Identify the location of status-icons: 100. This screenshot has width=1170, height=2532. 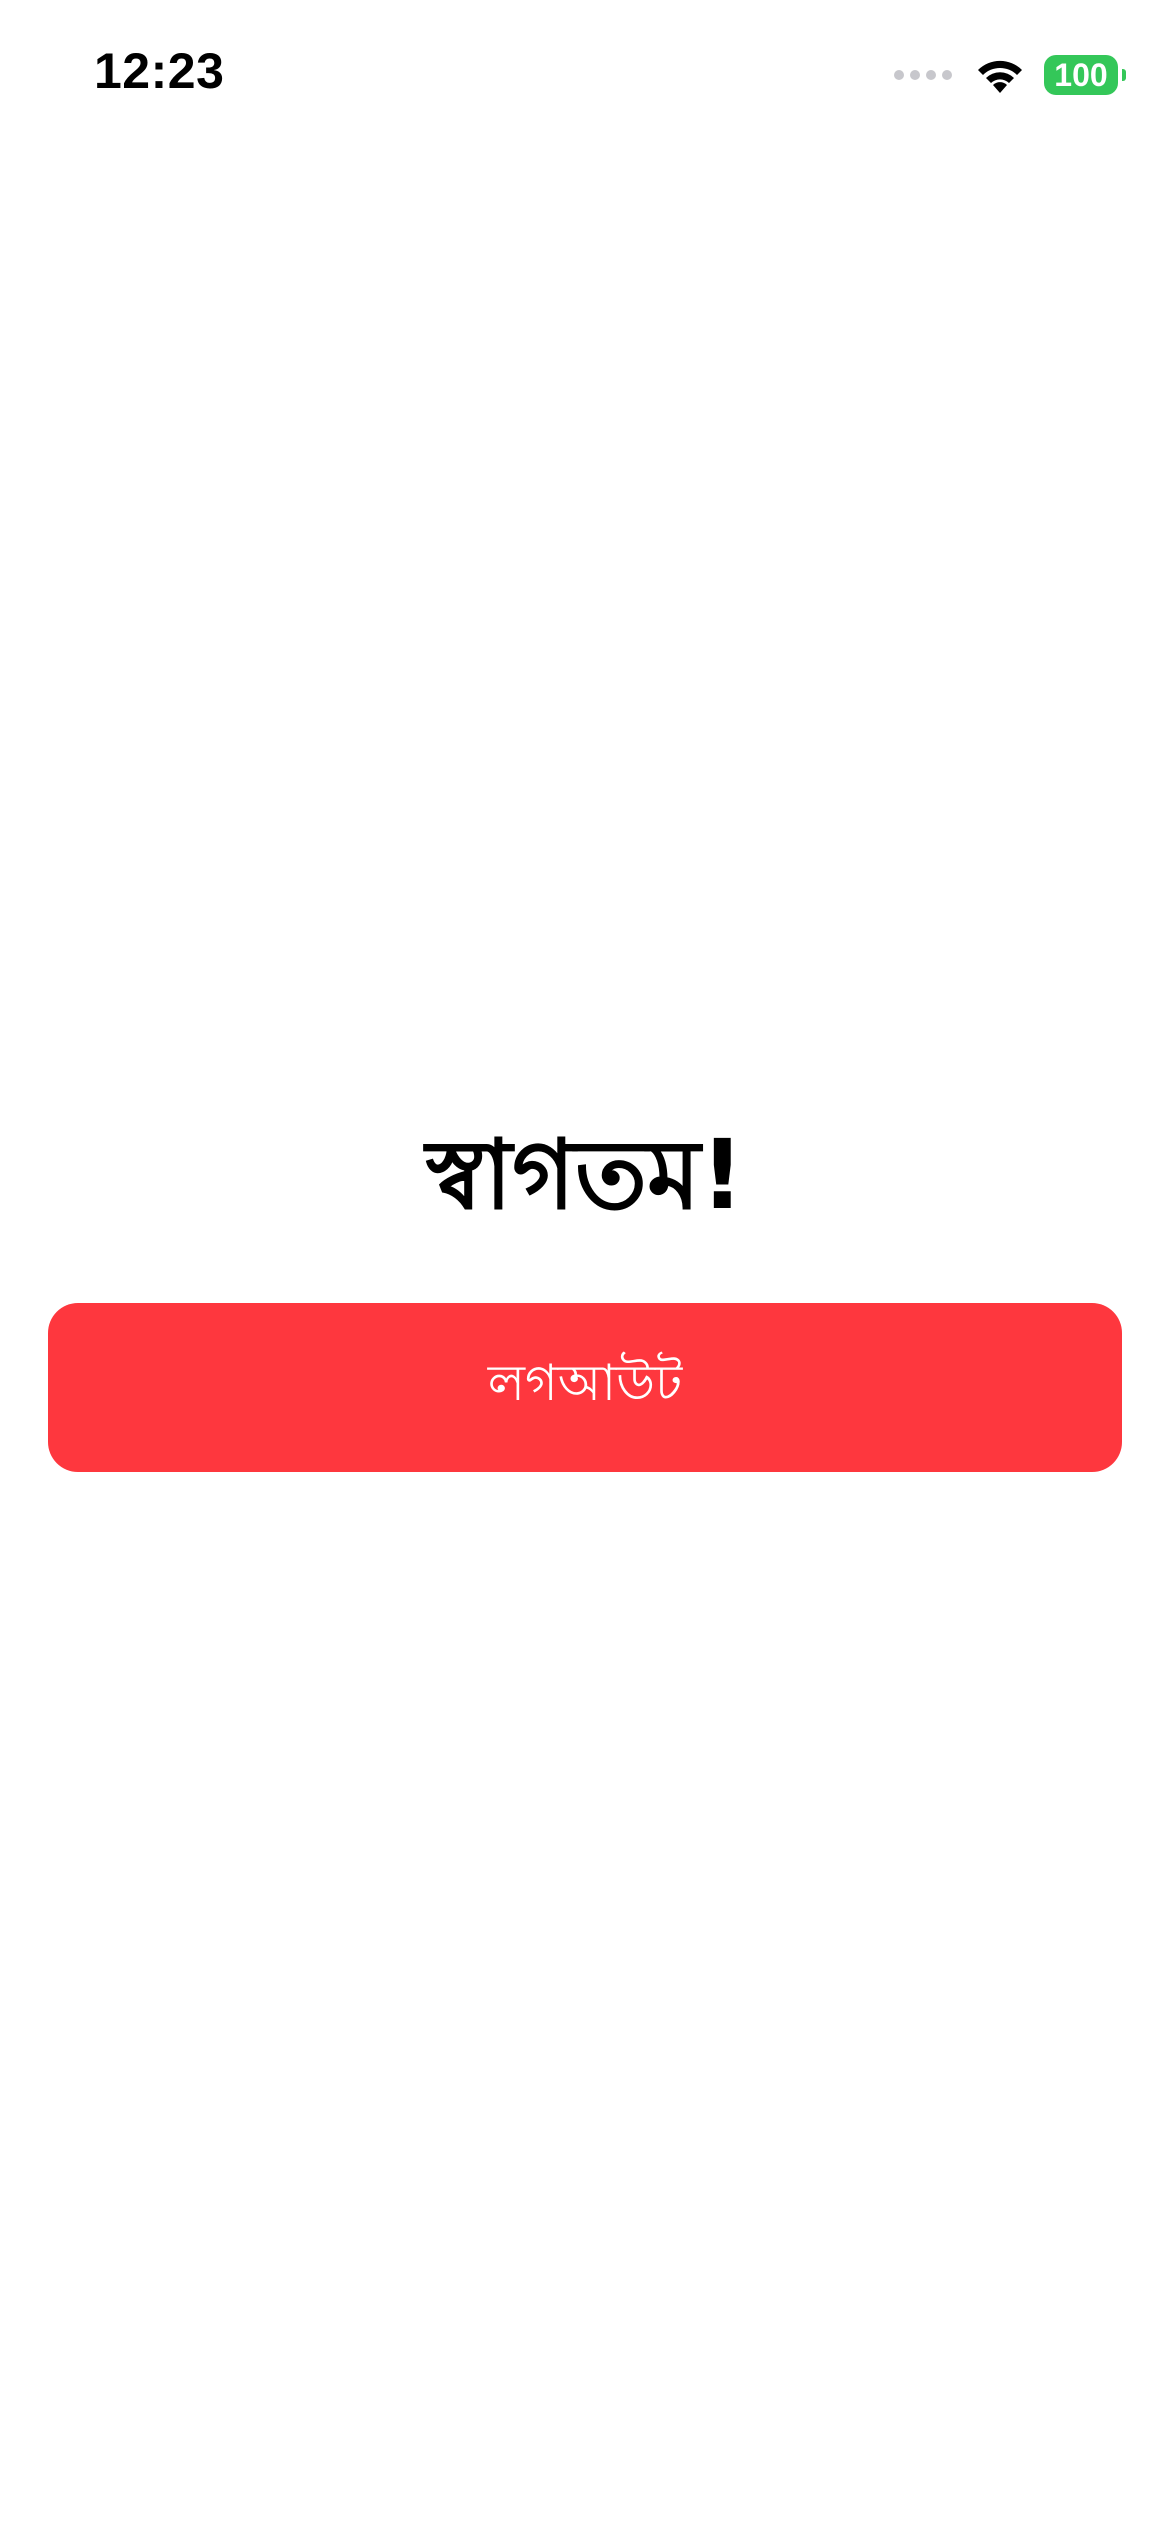
(1010, 75).